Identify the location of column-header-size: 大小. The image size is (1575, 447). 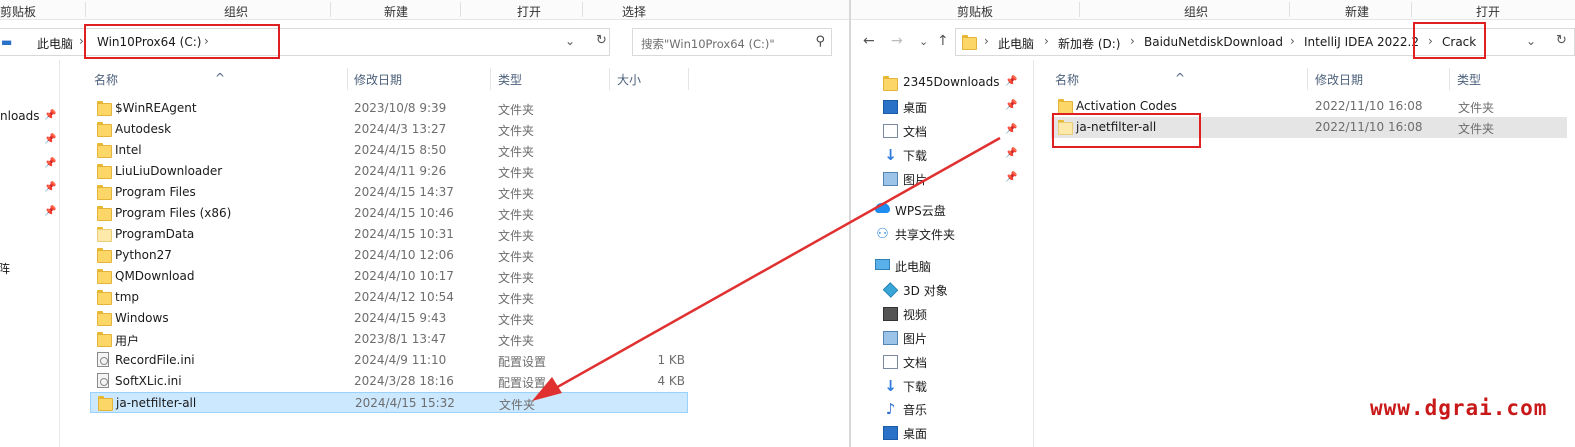
(629, 79).